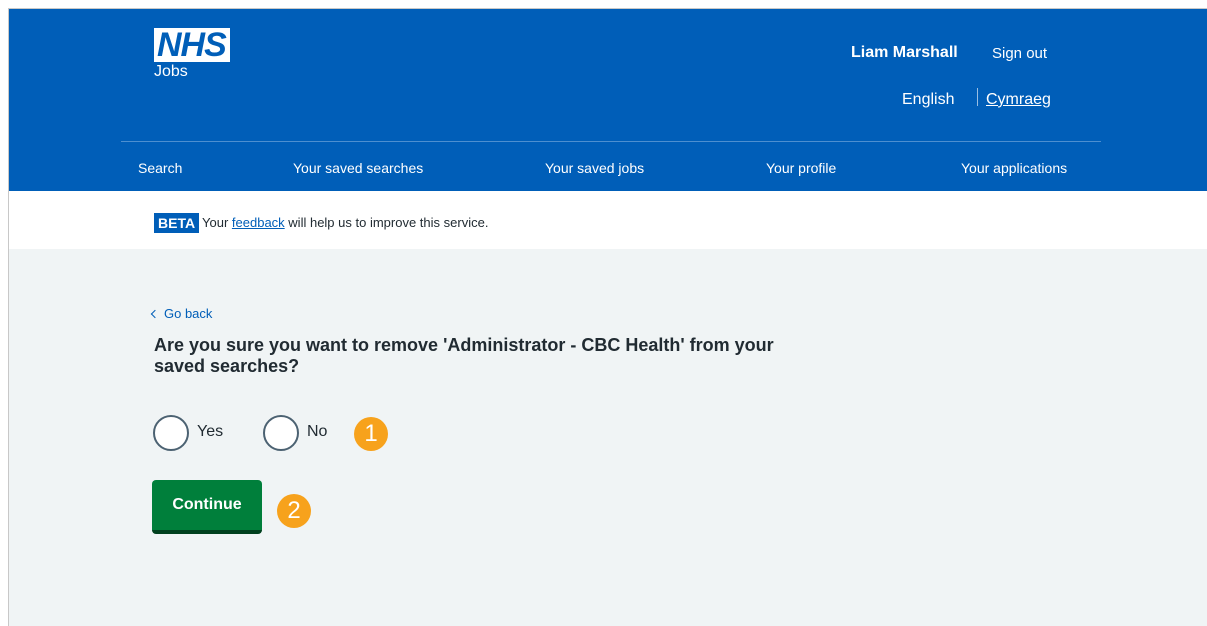  I want to click on sign-out-link: Sign out, so click(1019, 53).